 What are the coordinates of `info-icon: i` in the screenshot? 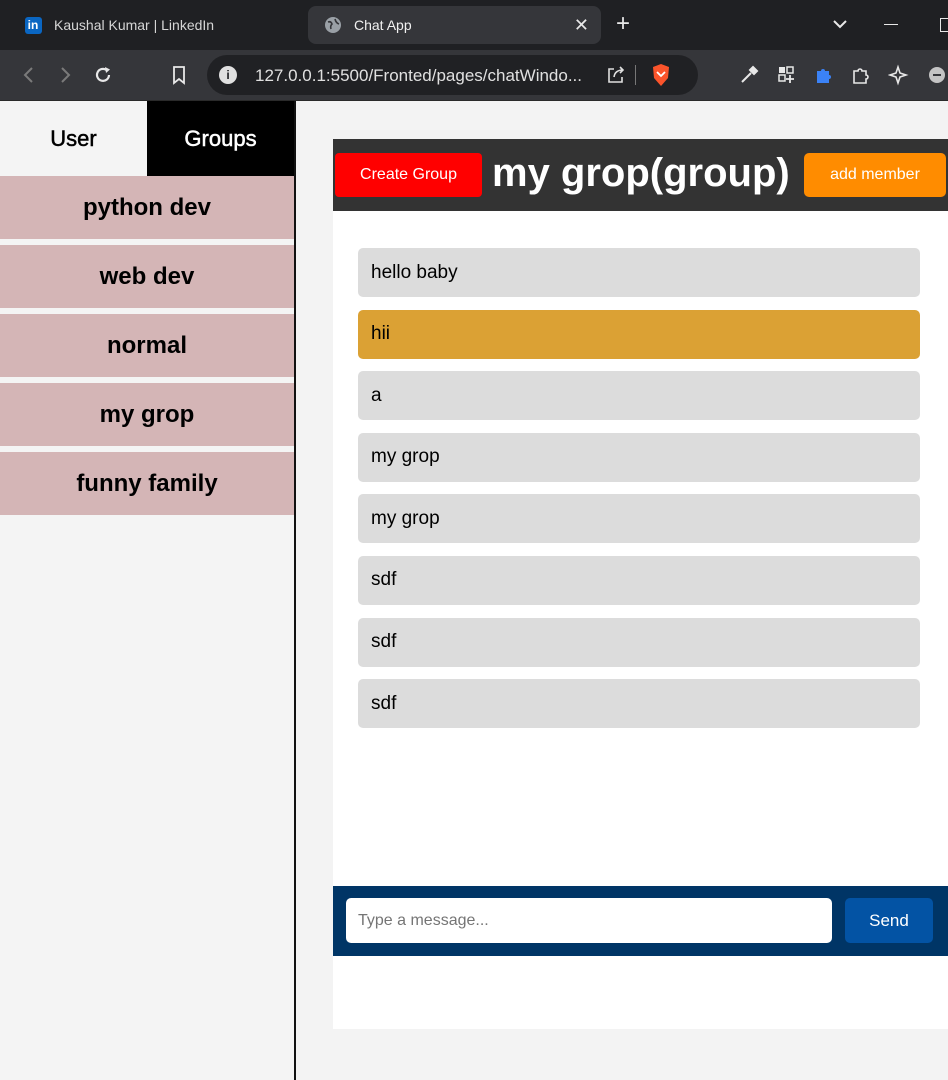 It's located at (228, 75).